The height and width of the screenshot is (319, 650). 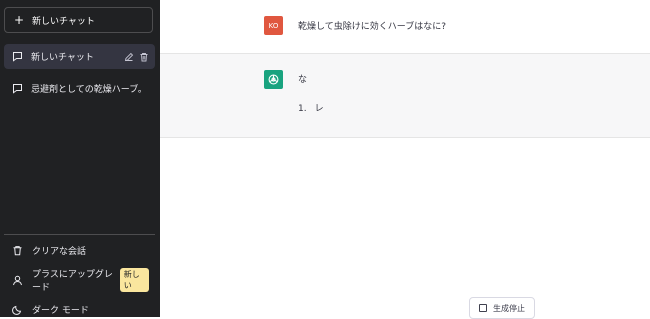 I want to click on user-message: KO 乾燥して虫除けに効くハーブはなに?, so click(x=405, y=27).